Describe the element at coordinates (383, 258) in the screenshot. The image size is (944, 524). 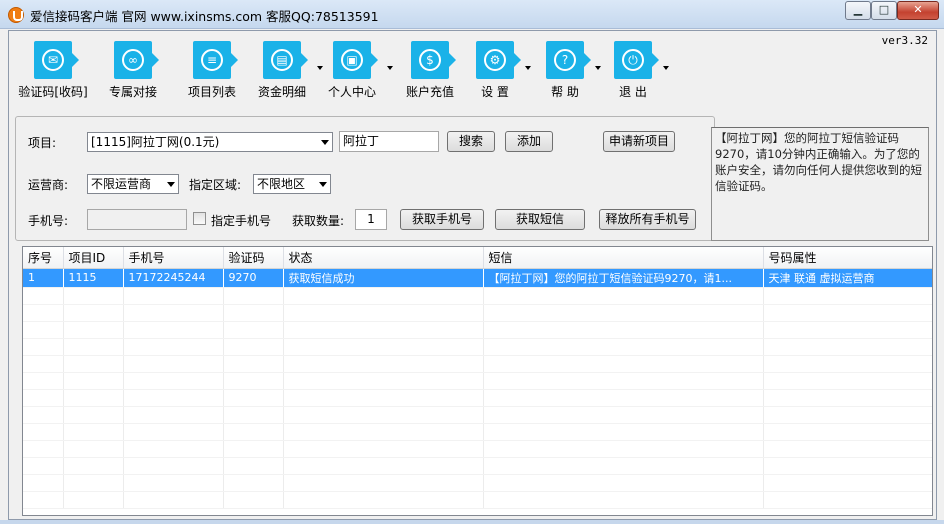
I see `column-header: 状态` at that location.